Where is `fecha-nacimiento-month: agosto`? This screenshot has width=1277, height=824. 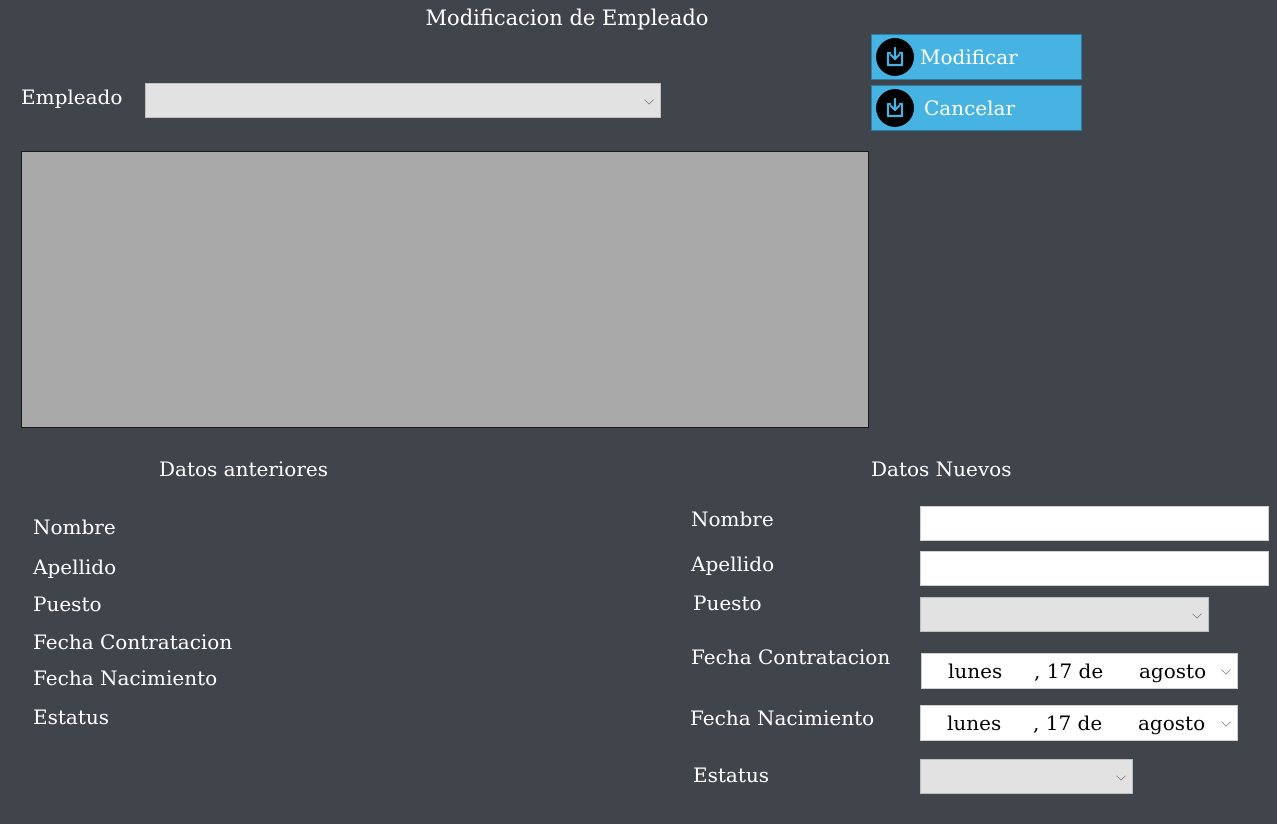
fecha-nacimiento-month: agosto is located at coordinates (1172, 723).